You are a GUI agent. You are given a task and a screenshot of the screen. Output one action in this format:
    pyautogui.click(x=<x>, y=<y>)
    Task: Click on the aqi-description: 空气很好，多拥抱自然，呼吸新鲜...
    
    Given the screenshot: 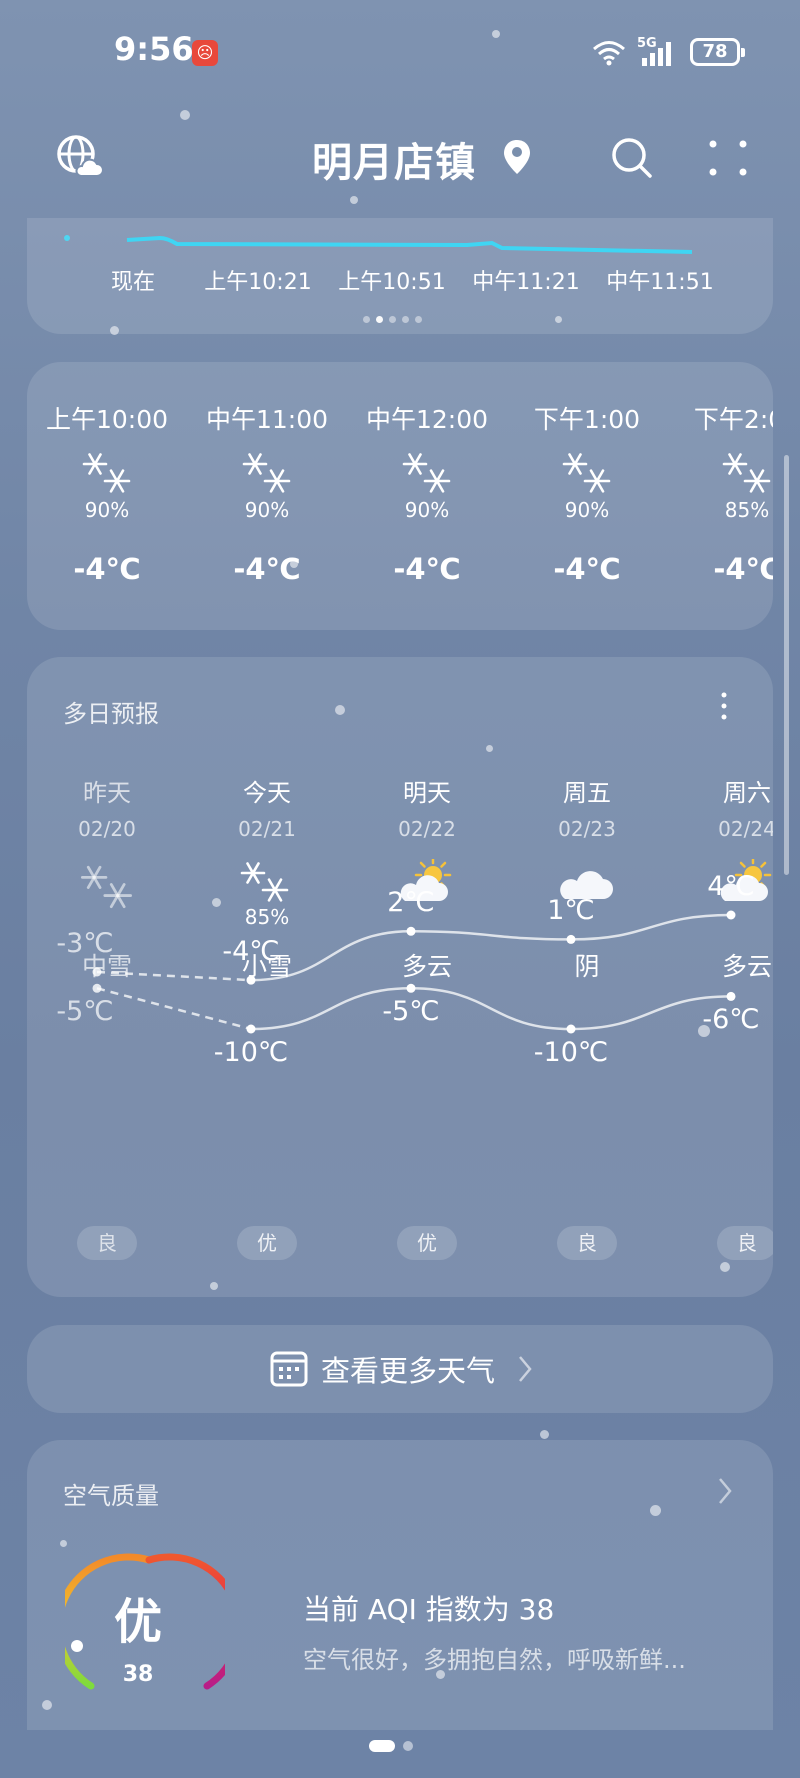 What is the action you would take?
    pyautogui.click(x=494, y=1660)
    